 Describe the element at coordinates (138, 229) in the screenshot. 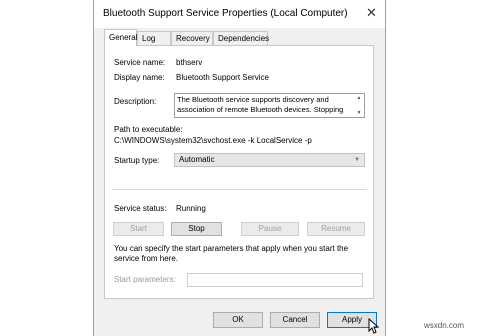

I see `start-button: Start` at that location.